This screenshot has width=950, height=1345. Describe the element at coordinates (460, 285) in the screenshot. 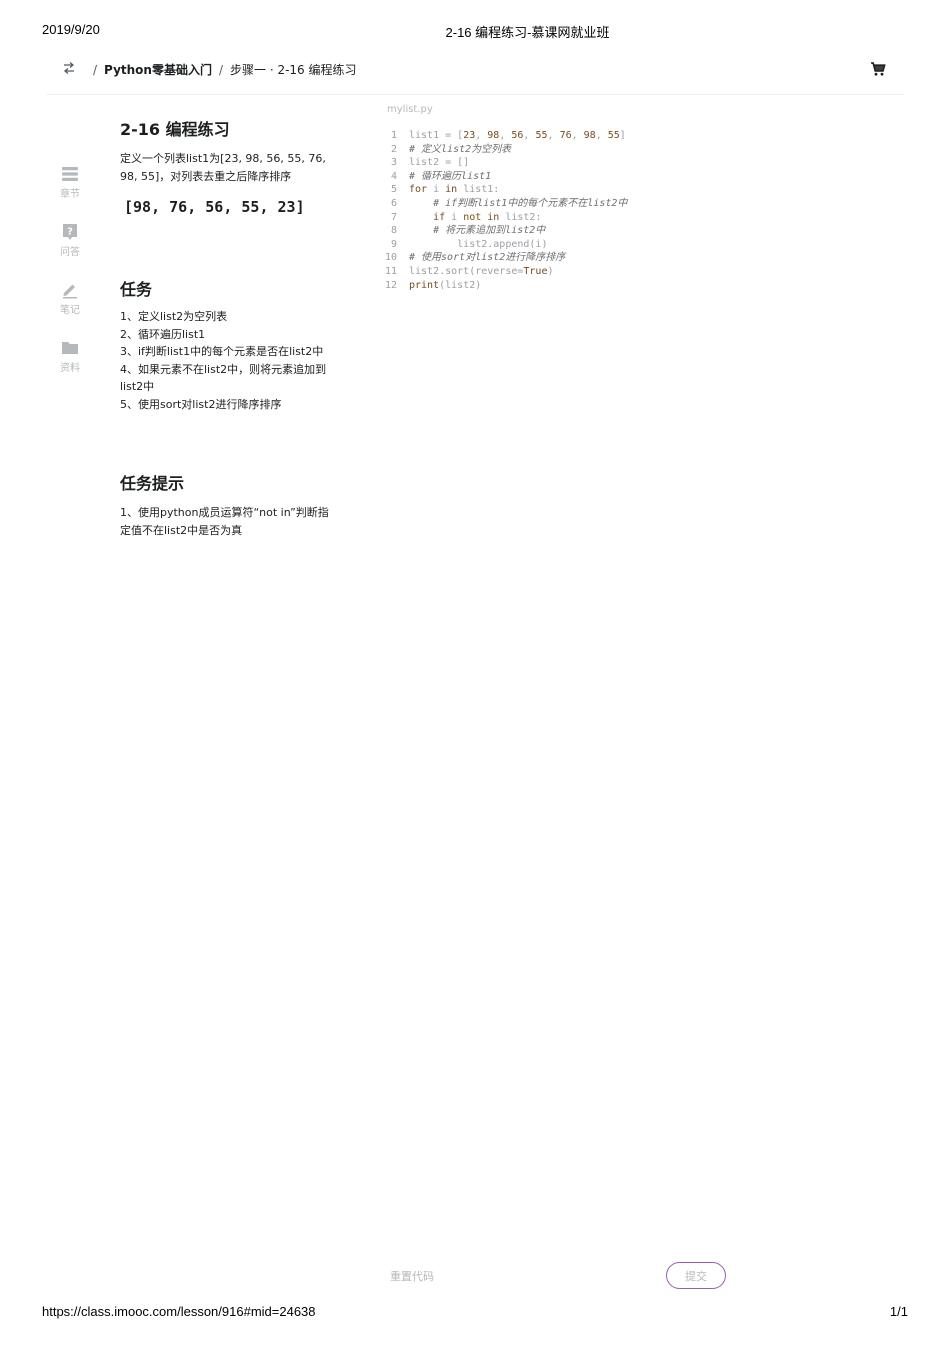

I see `code-token: (list2)` at that location.